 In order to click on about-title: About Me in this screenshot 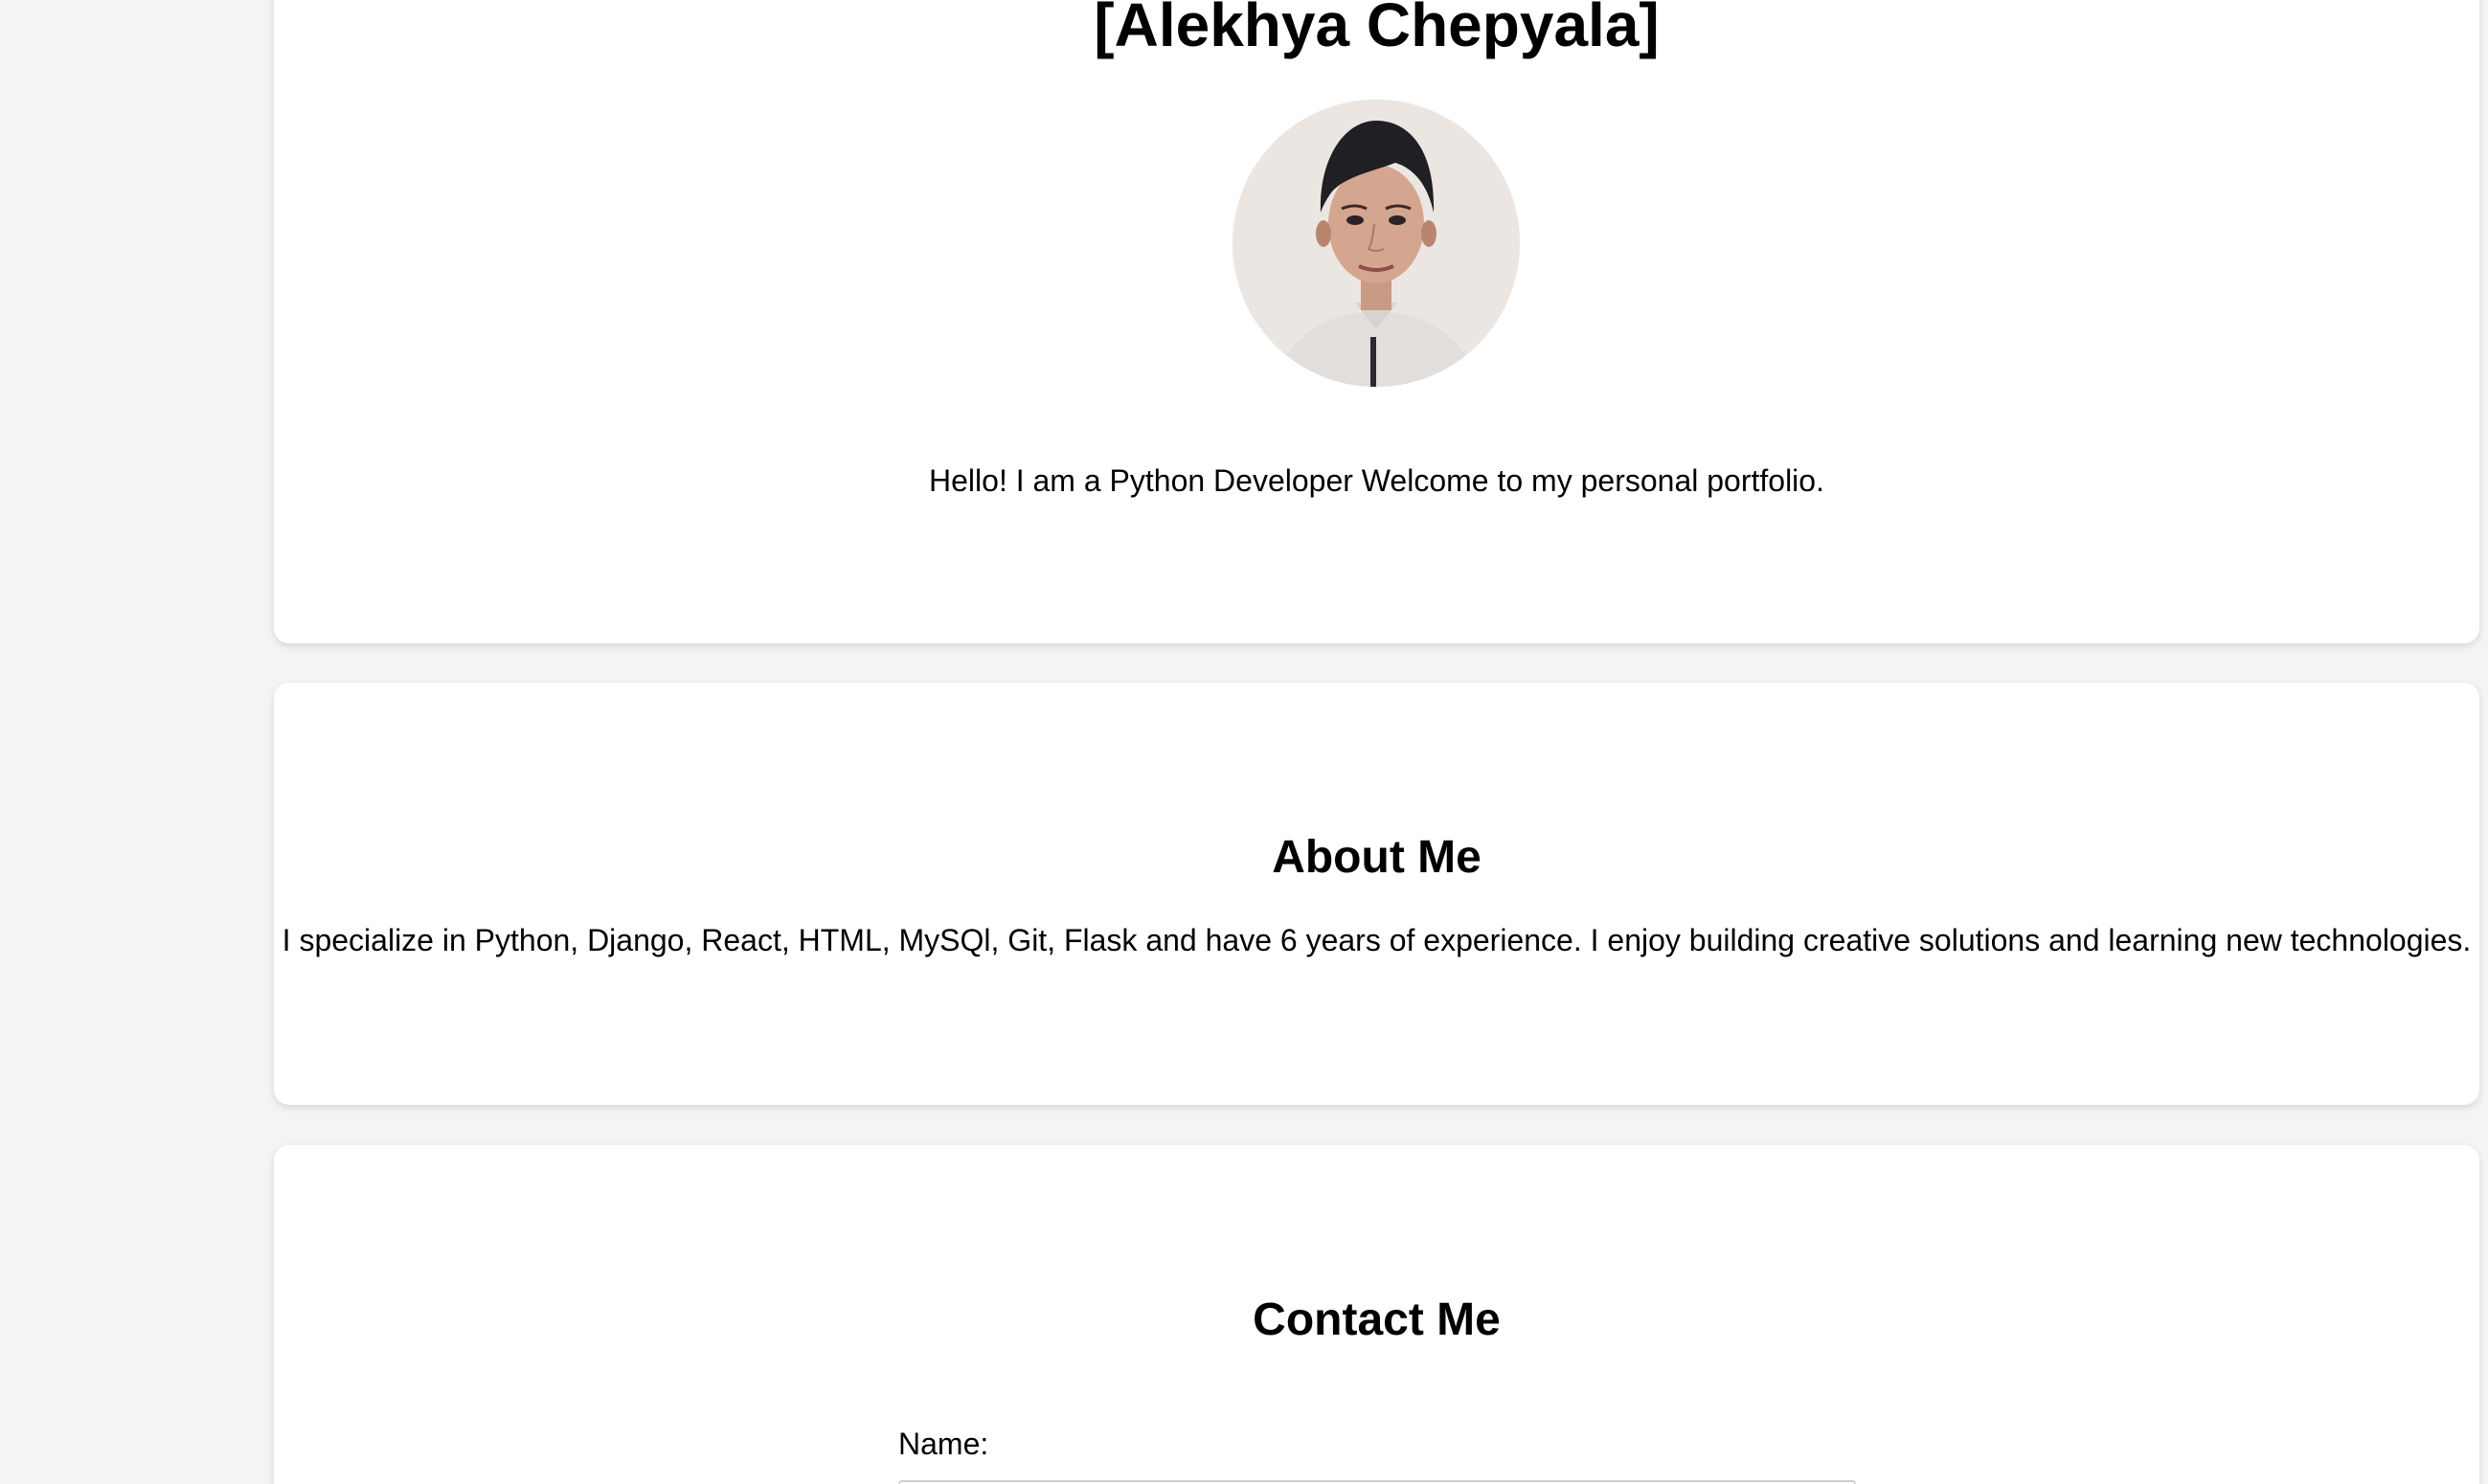, I will do `click(1376, 857)`.